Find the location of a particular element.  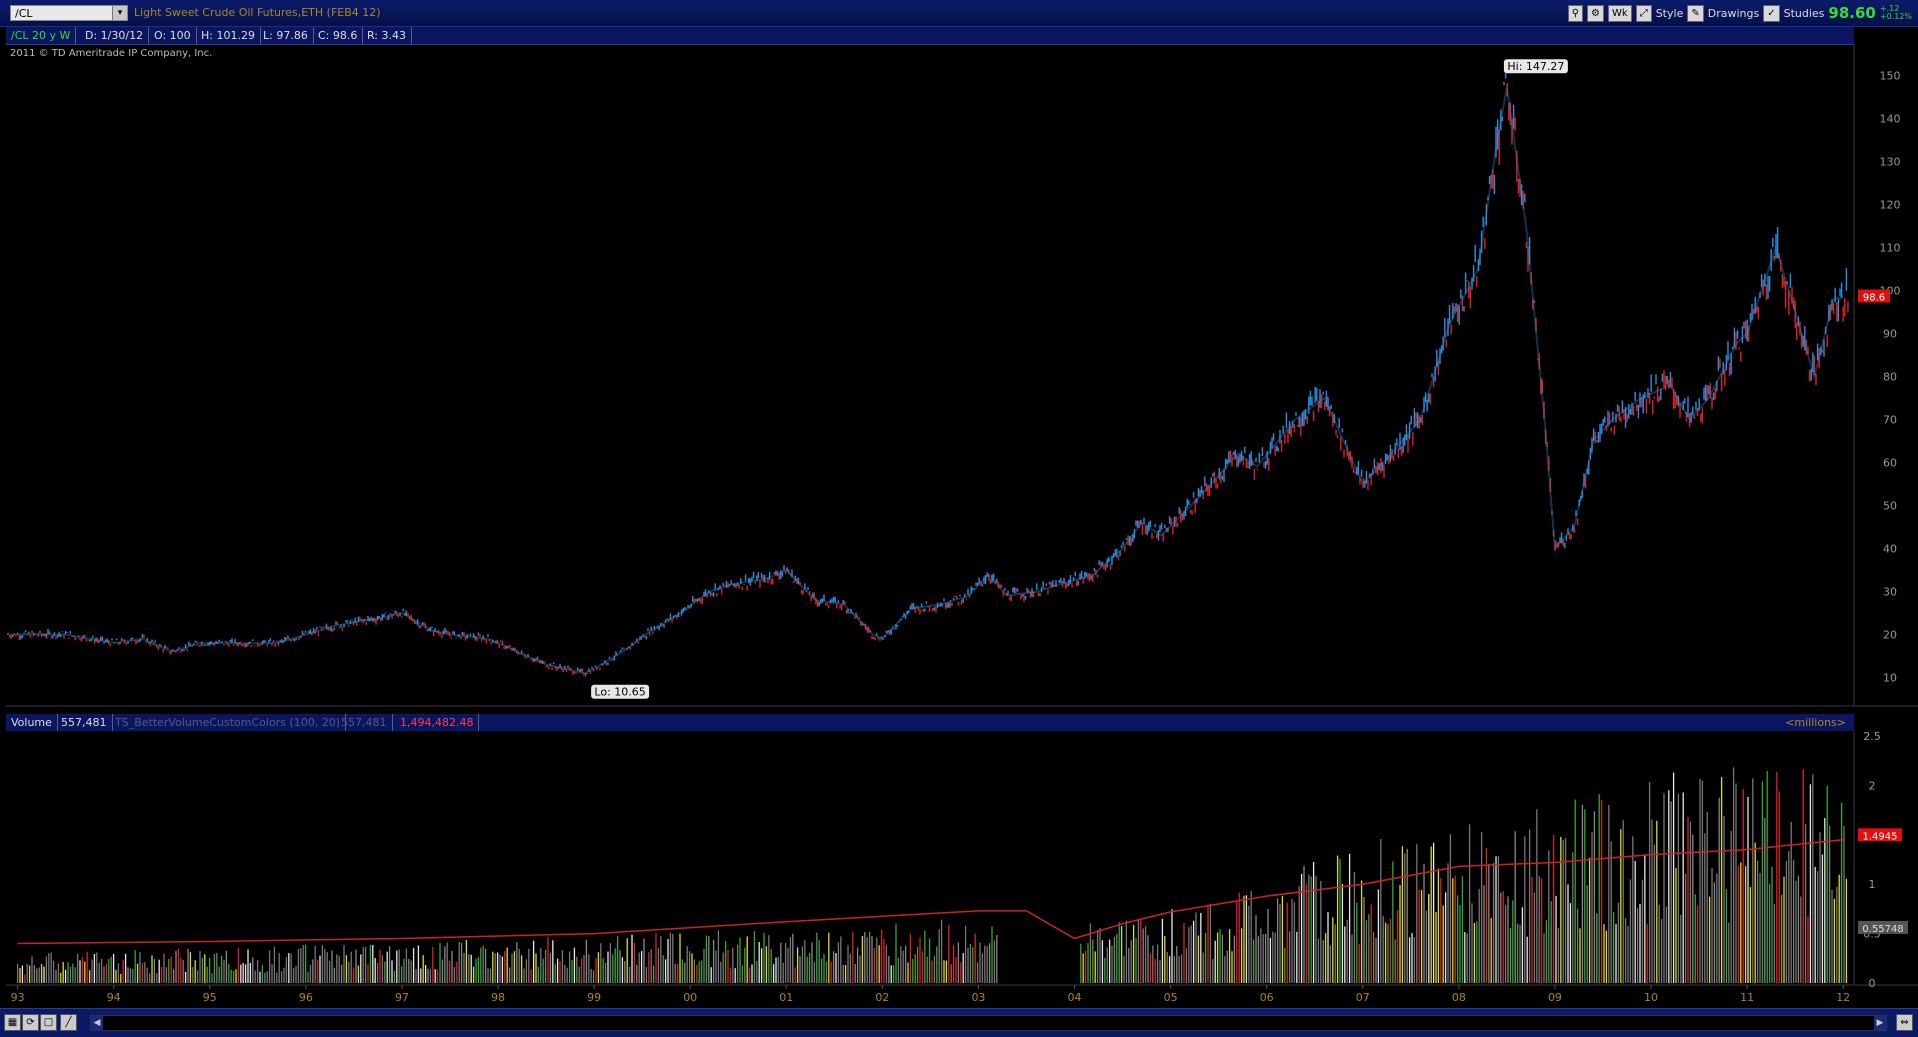

x-tick-label: 97 is located at coordinates (402, 997).